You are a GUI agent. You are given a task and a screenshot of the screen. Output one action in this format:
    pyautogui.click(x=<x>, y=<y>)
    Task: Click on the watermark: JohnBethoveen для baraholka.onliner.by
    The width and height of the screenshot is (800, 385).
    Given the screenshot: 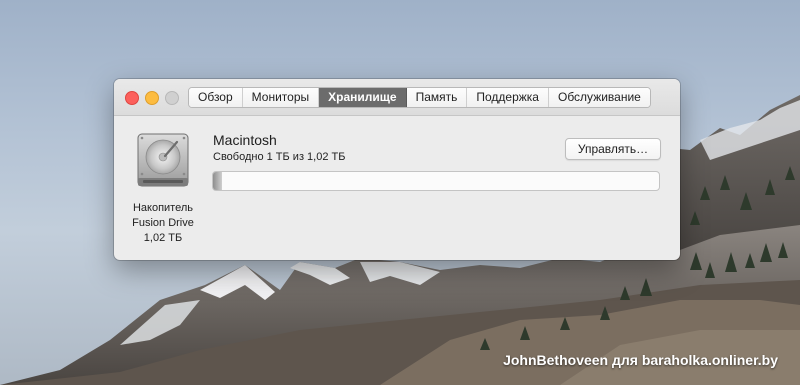 What is the action you would take?
    pyautogui.click(x=640, y=360)
    